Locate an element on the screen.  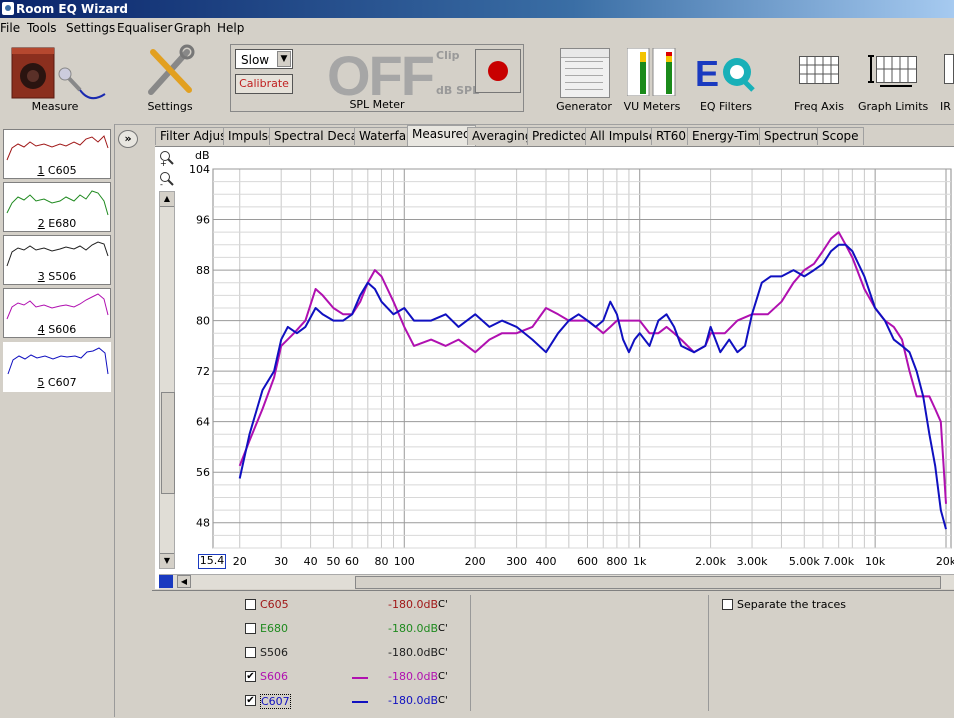
measurement-thumb-2: 2 E680 is located at coordinates (57, 207).